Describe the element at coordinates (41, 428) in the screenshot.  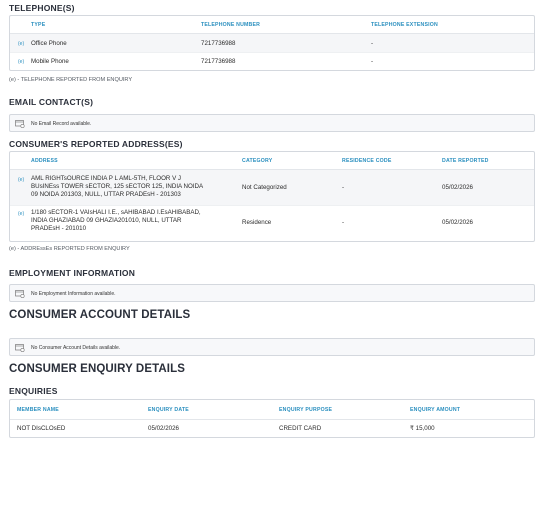
I see `member-name: NOT DIsCLOsED` at that location.